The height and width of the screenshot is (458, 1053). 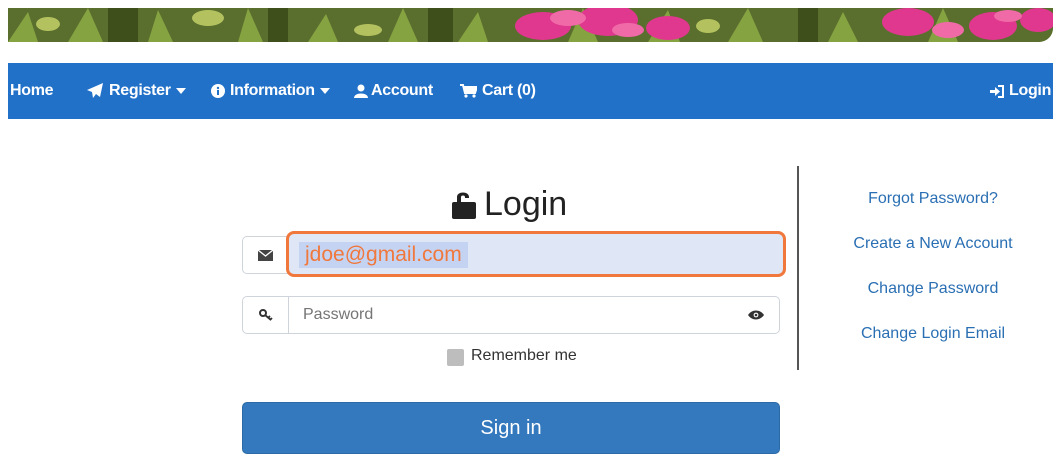 I want to click on remember-me-checkbox, so click(x=455, y=357).